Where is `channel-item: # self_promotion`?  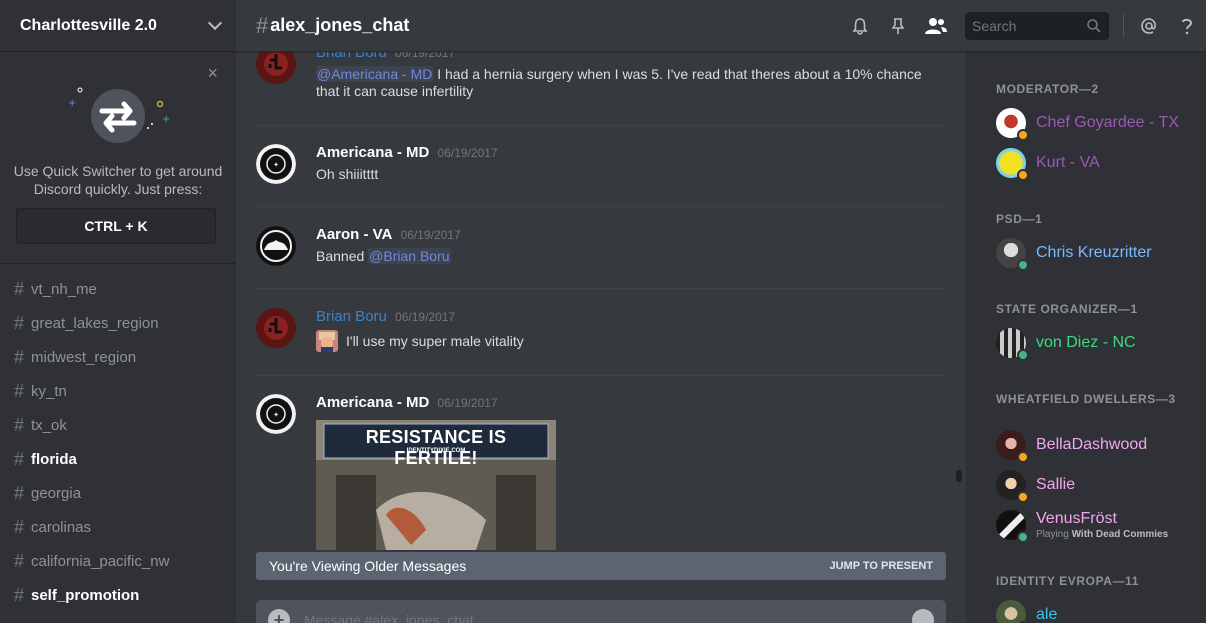
channel-item: # self_promotion is located at coordinates (118, 595).